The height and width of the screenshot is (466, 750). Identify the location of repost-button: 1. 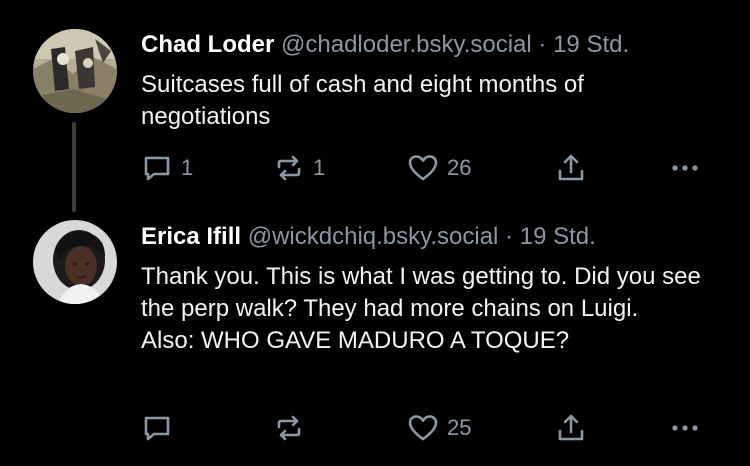
(299, 168).